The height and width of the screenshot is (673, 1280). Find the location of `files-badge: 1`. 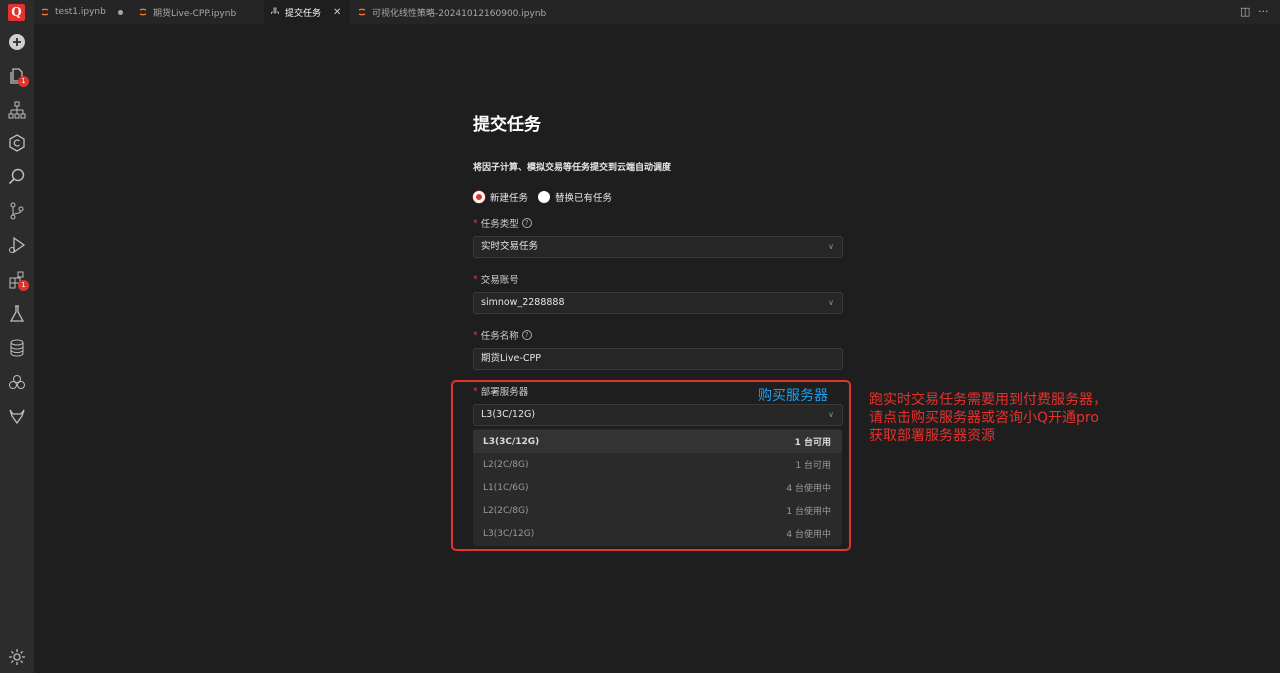

files-badge: 1 is located at coordinates (23, 81).